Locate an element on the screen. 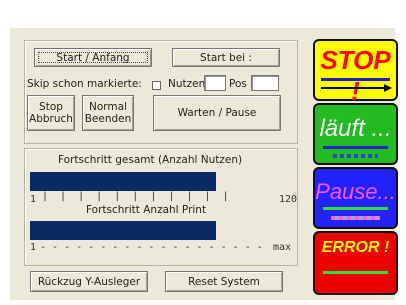 This screenshot has height=305, width=406. normal-beenden-button: Normal Beenden is located at coordinates (108, 113).